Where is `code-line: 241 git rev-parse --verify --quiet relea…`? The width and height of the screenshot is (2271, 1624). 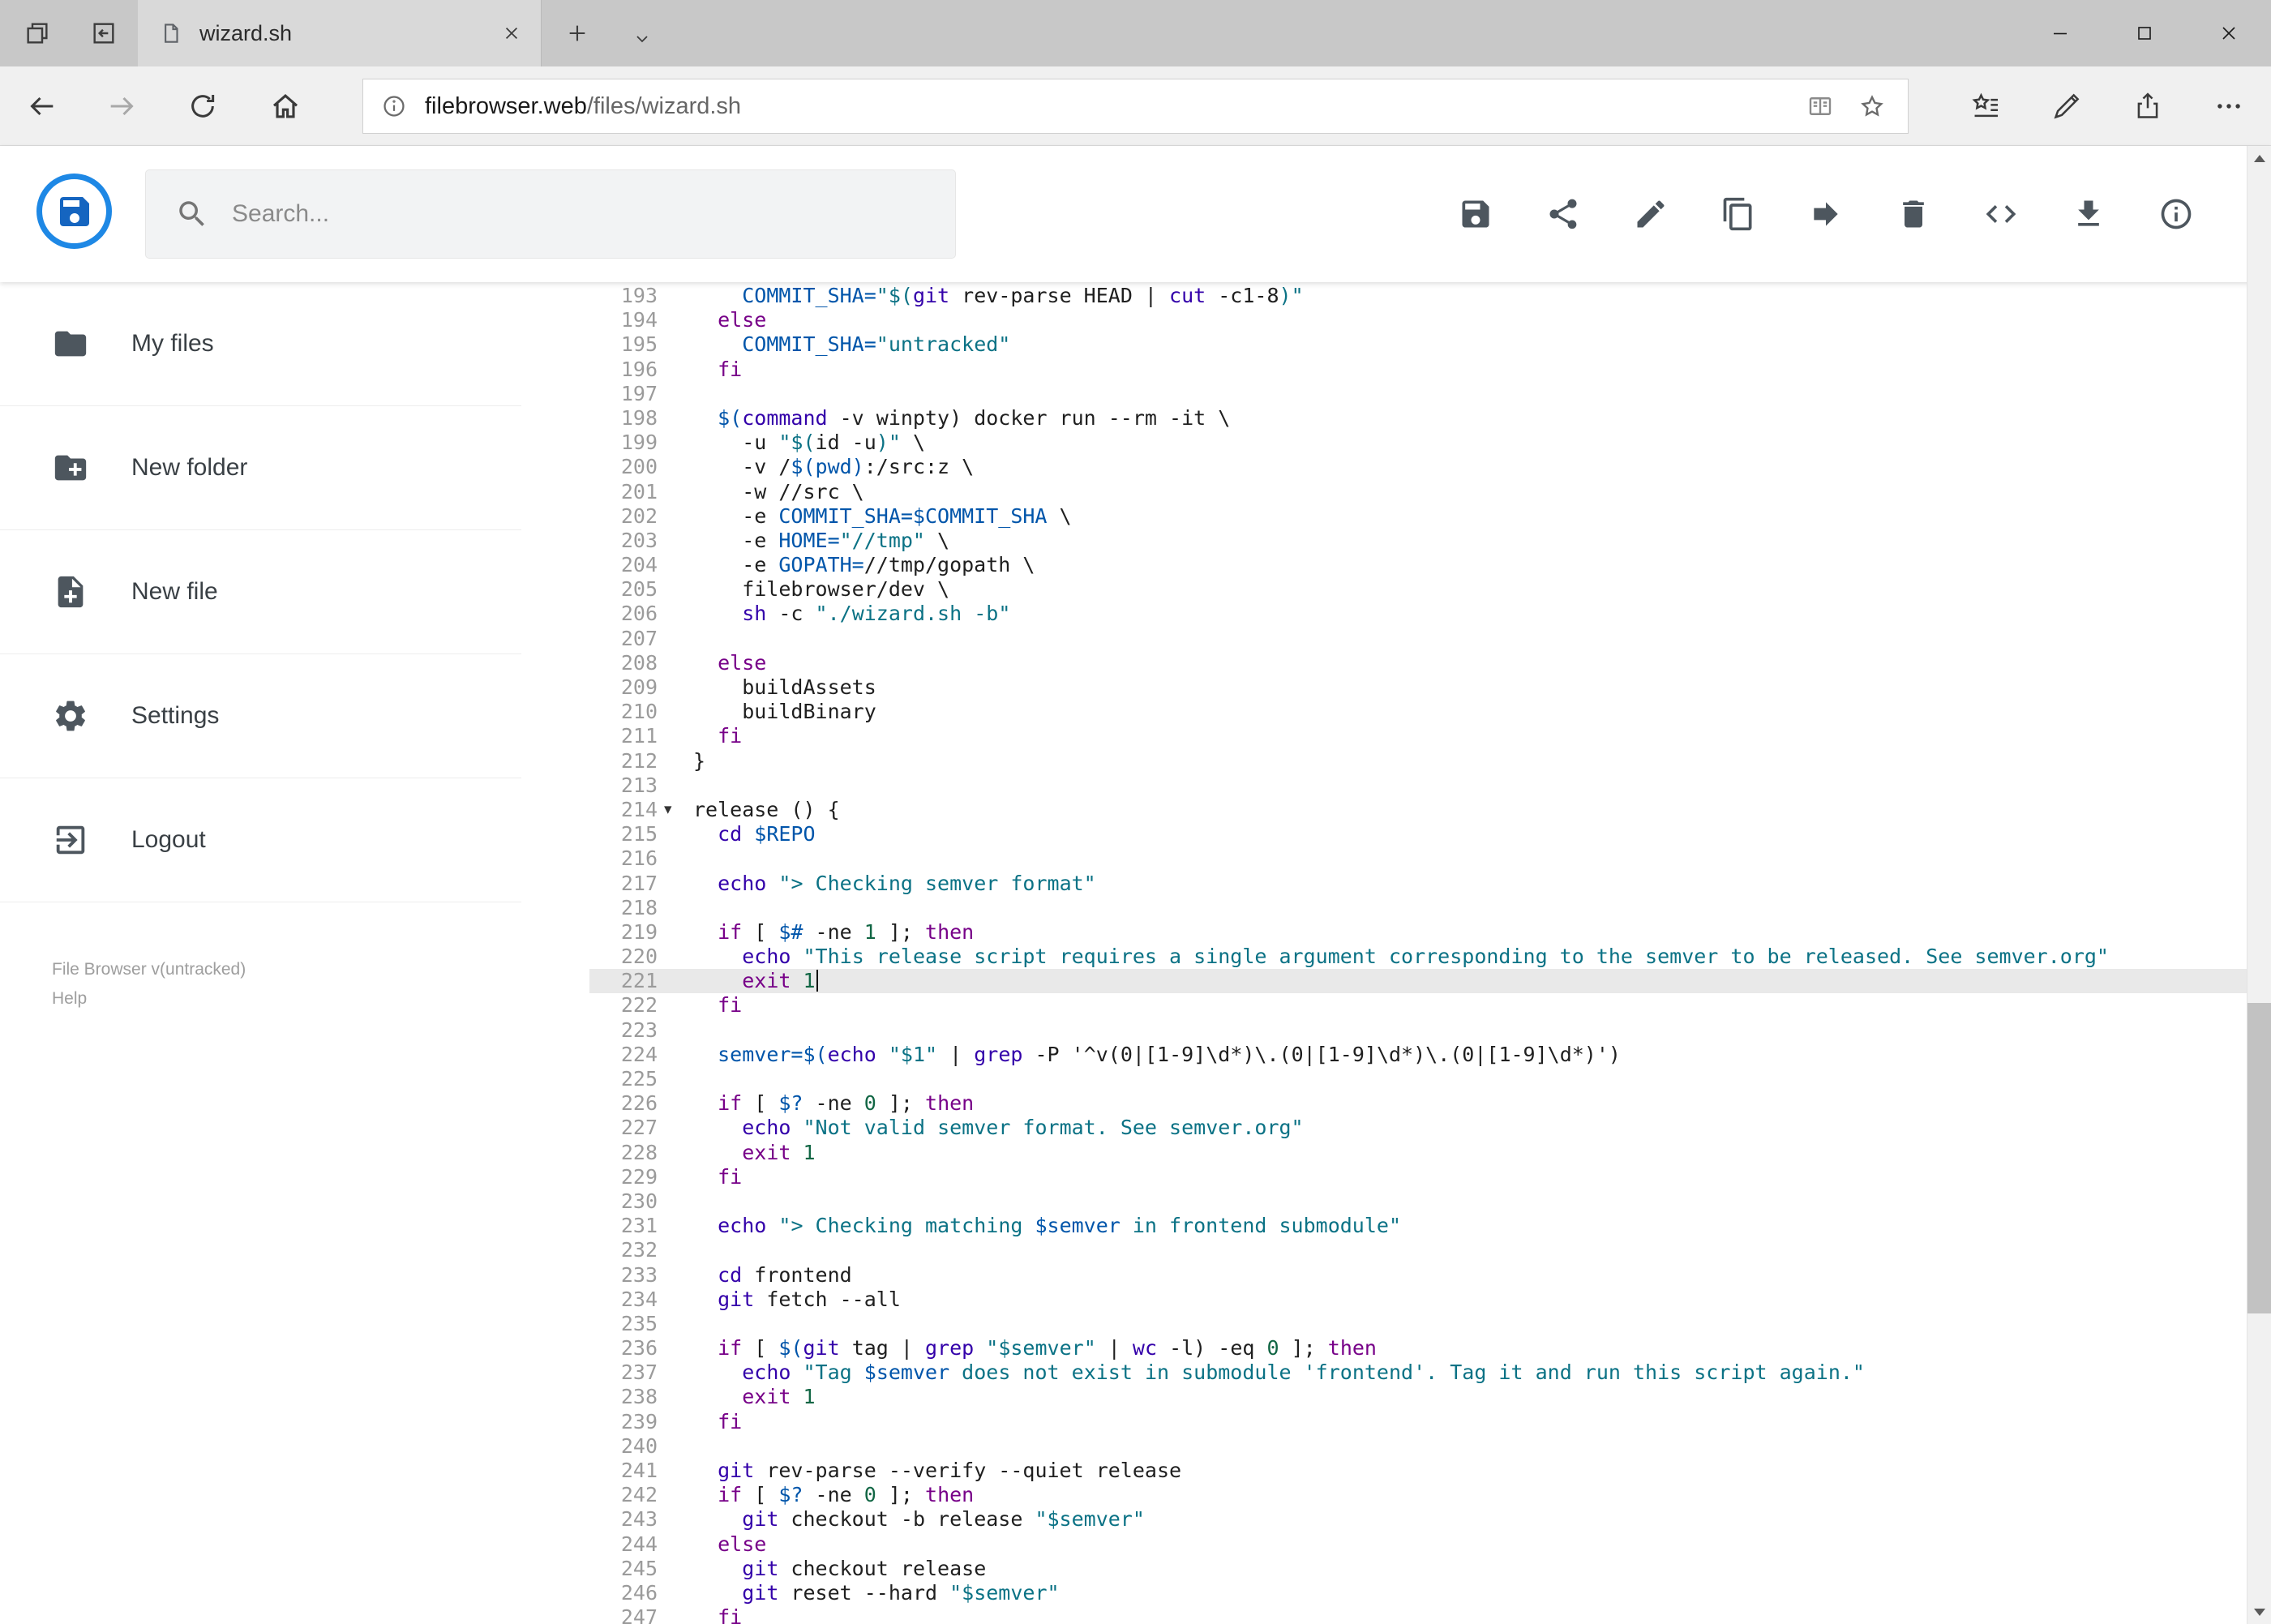
code-line: 241 git rev-parse --verify --quiet relea… is located at coordinates (1418, 1471).